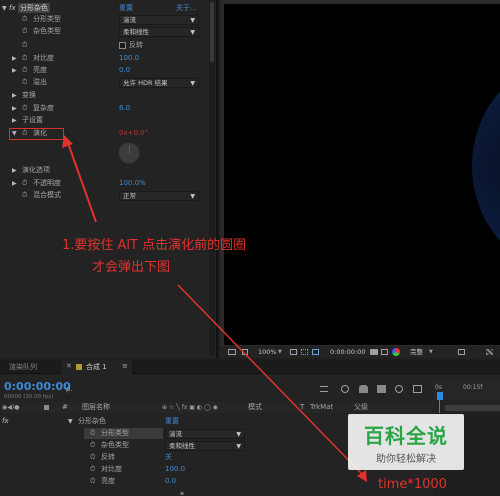  Describe the element at coordinates (125, 366) in the screenshot. I see `menu-icon: ≡` at that location.